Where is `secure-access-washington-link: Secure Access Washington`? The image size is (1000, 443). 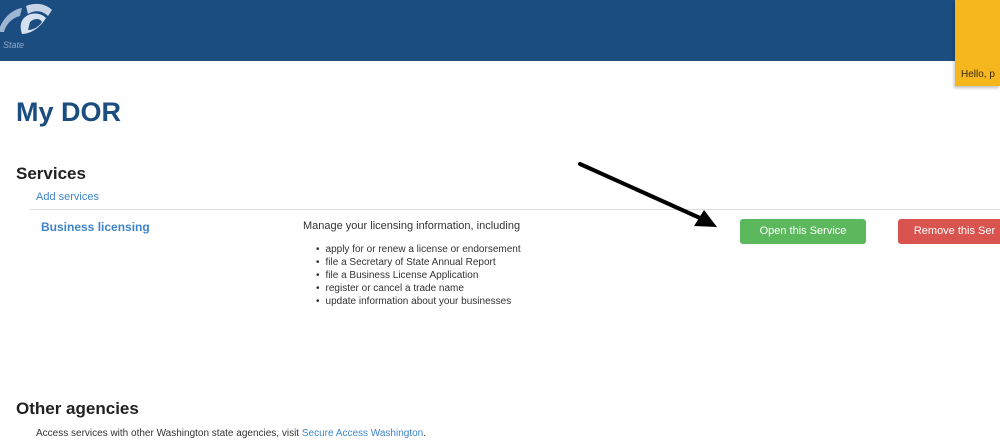
secure-access-washington-link: Secure Access Washington is located at coordinates (362, 433).